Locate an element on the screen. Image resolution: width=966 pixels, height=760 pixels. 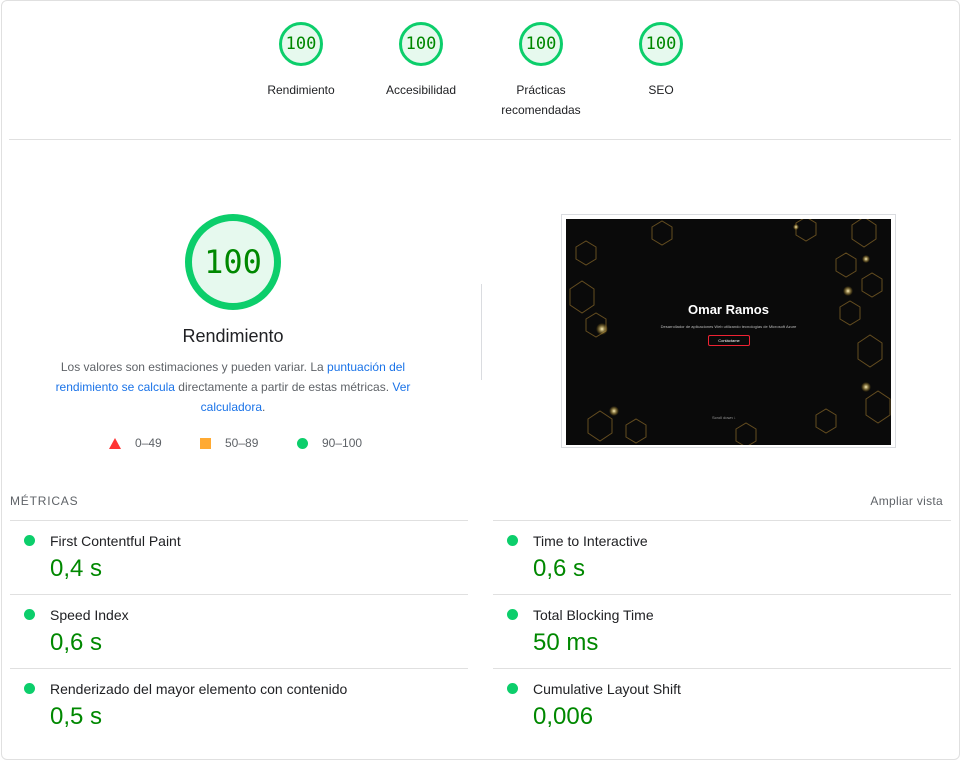
legend-range: 90–100 is located at coordinates (342, 443).